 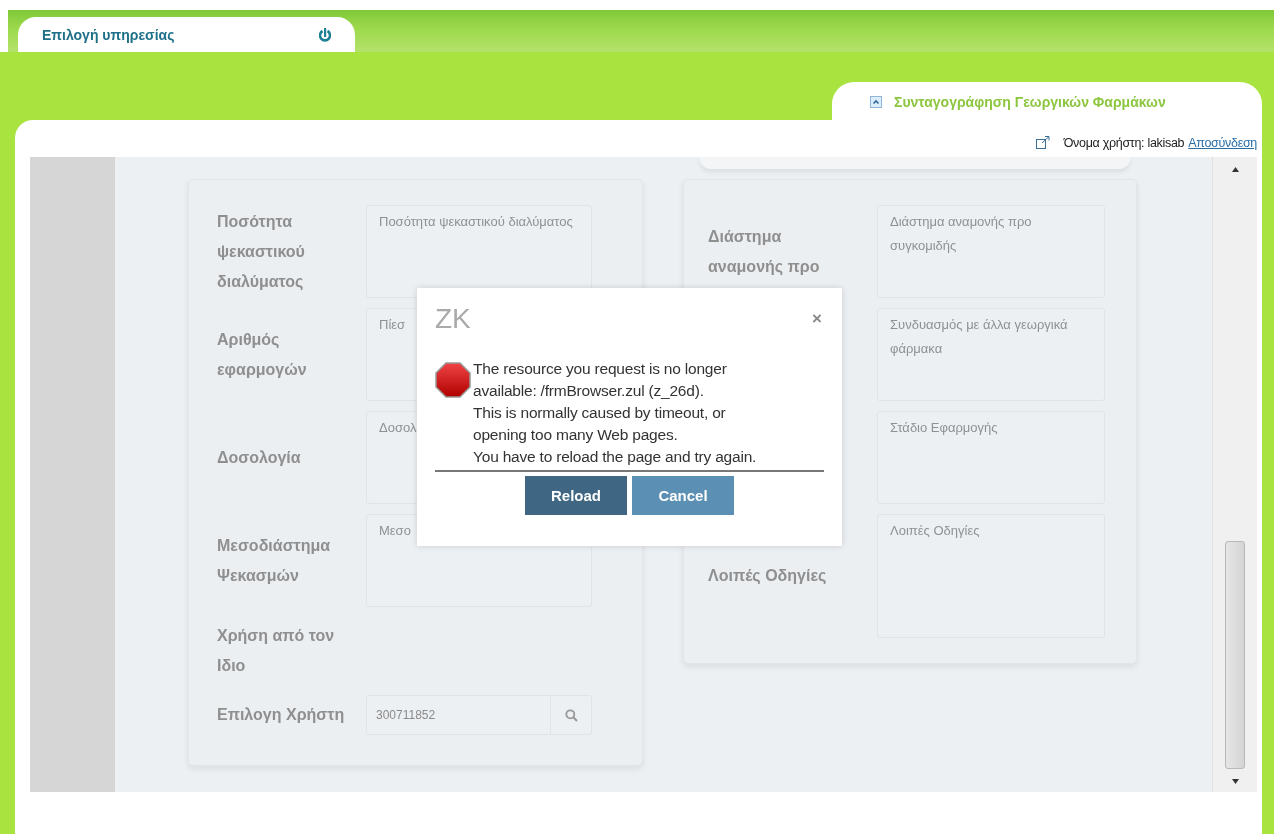 I want to click on scroll-down-icon, so click(x=1235, y=781).